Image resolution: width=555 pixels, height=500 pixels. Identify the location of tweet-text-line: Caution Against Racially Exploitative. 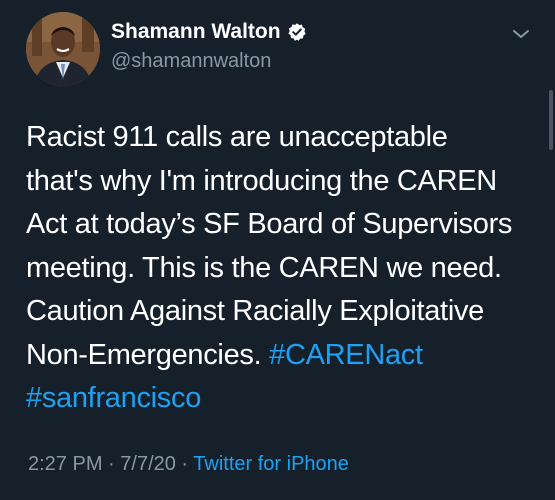
(255, 311).